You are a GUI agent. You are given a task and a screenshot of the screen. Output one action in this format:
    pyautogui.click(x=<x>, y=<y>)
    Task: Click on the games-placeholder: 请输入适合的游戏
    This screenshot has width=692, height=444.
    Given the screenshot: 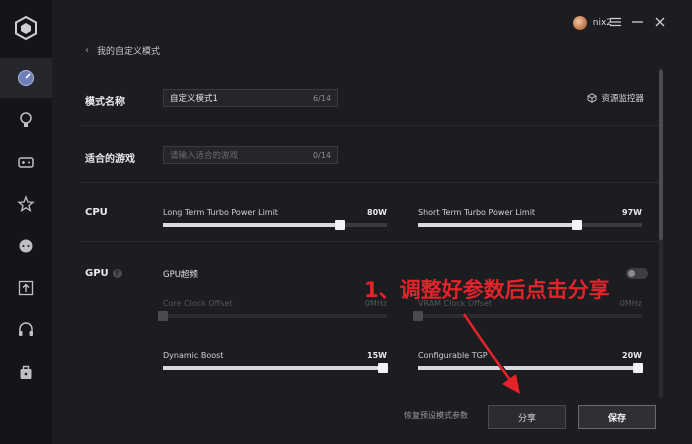 What is the action you would take?
    pyautogui.click(x=204, y=156)
    